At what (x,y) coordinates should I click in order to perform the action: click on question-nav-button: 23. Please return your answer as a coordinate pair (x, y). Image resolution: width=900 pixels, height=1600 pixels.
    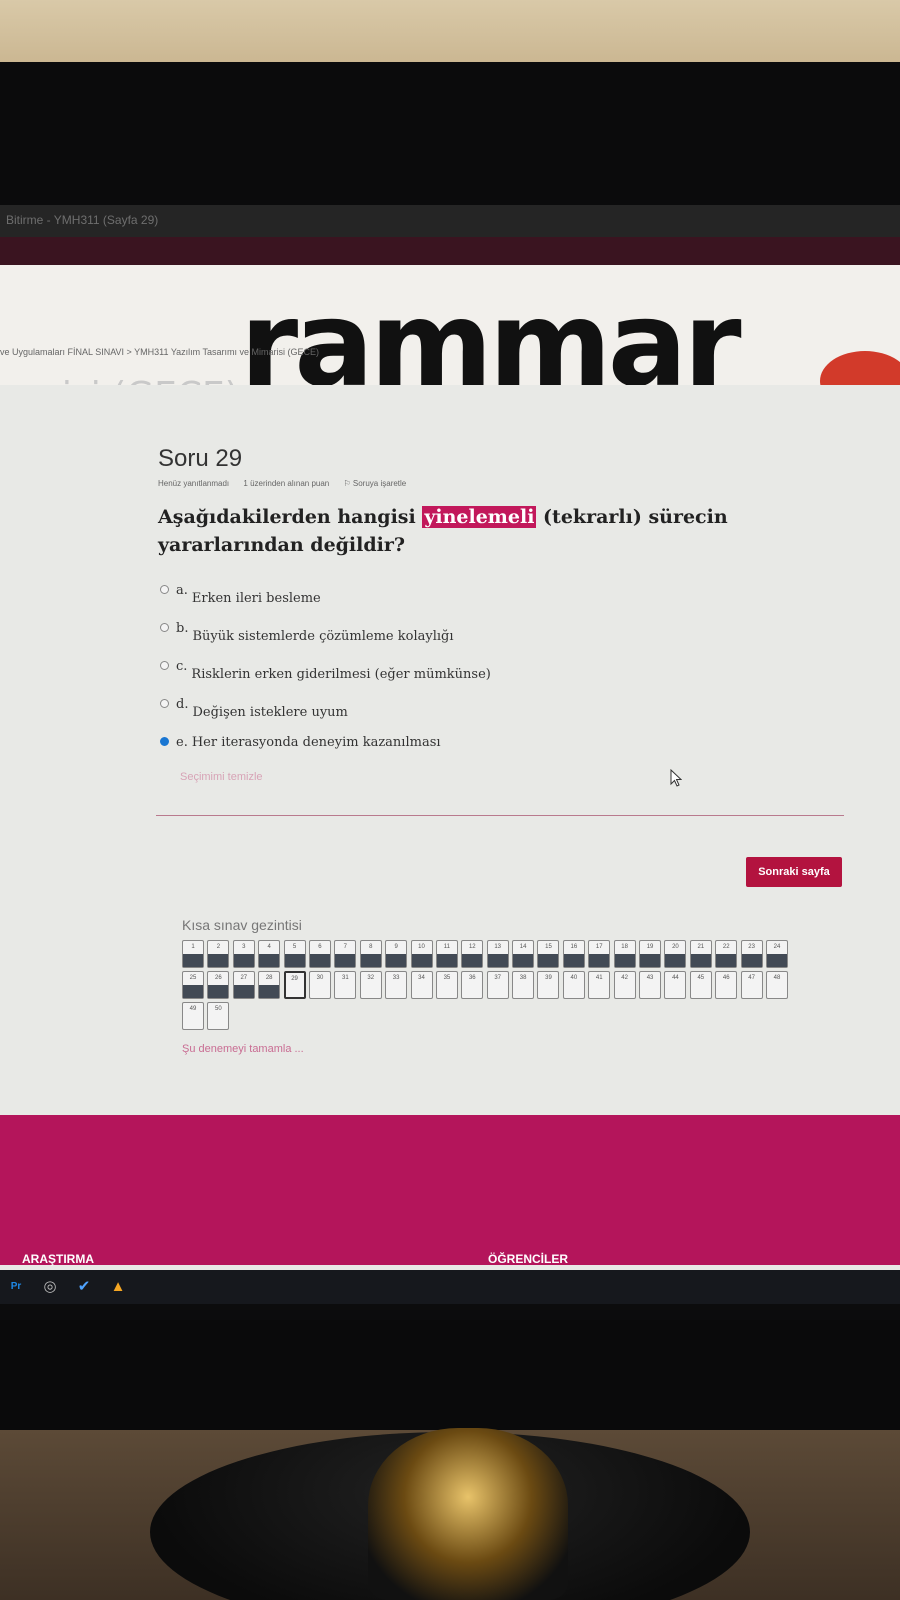
    Looking at the image, I should click on (751, 954).